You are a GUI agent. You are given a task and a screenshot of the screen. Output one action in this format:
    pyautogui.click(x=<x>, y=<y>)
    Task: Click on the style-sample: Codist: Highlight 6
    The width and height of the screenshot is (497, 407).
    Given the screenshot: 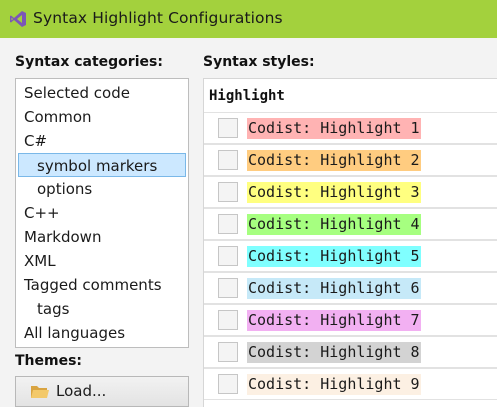 What is the action you would take?
    pyautogui.click(x=334, y=288)
    